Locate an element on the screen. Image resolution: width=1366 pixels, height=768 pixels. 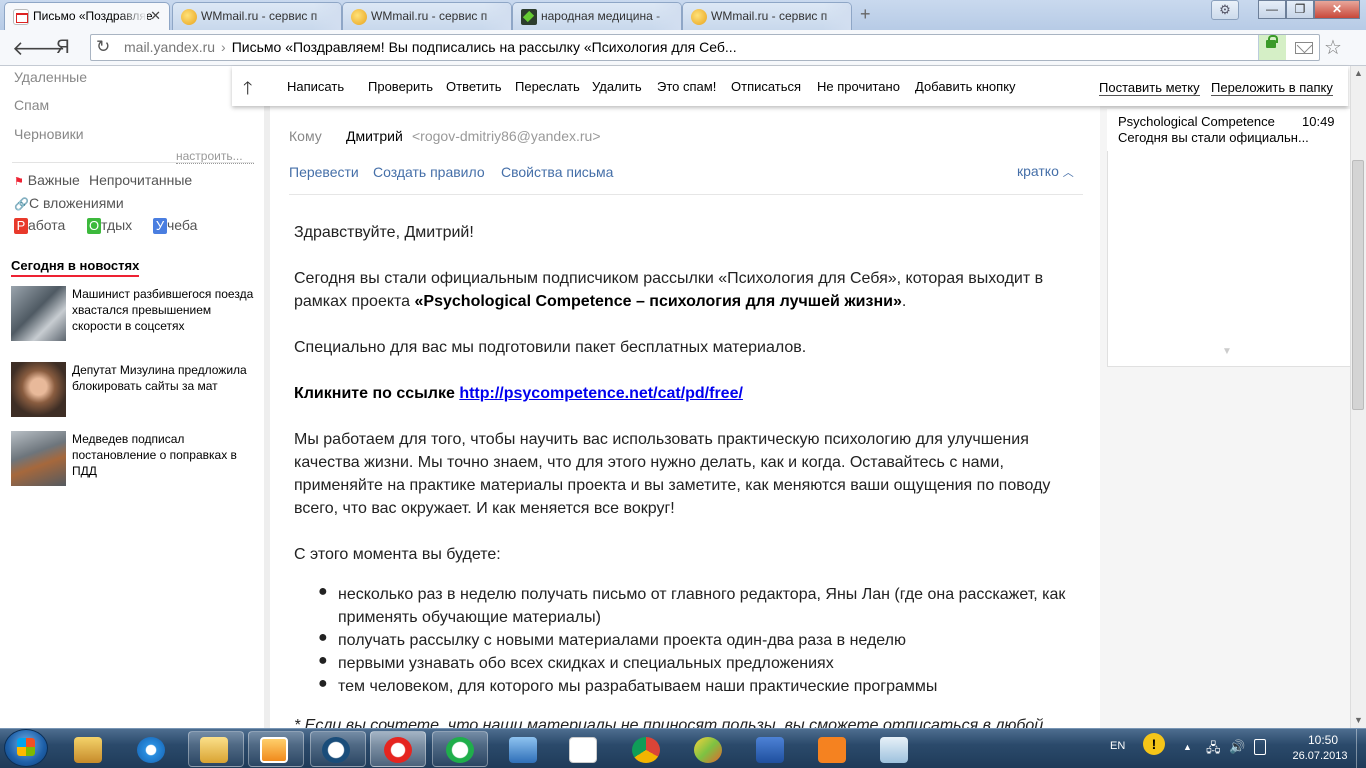
keyboard-language: EN is located at coordinates (1117, 746).